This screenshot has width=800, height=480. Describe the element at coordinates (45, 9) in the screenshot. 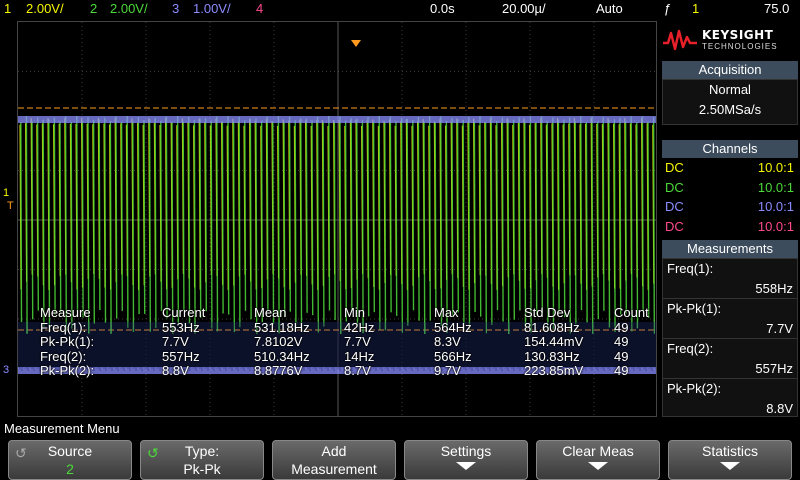

I see `ch1-scale: 2.00V/` at that location.